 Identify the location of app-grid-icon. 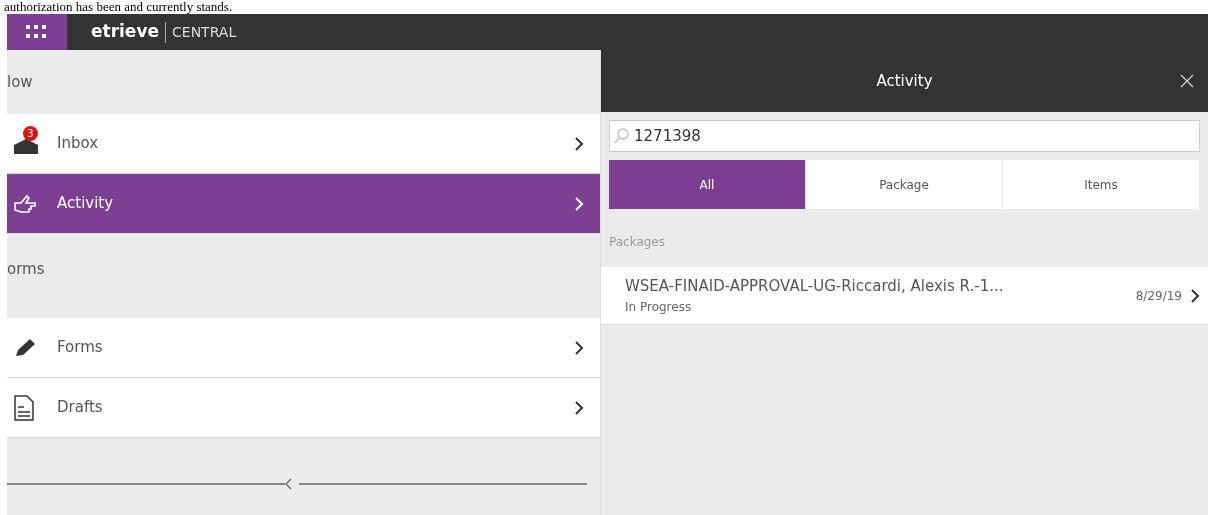
(37, 32).